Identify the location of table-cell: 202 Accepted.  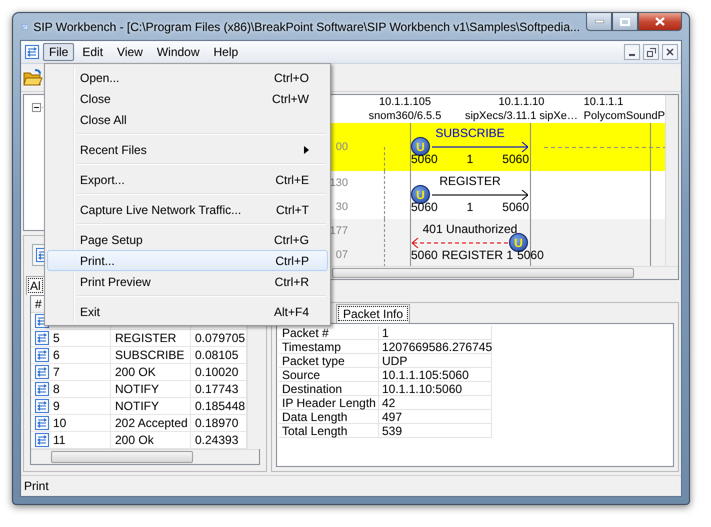
(151, 423).